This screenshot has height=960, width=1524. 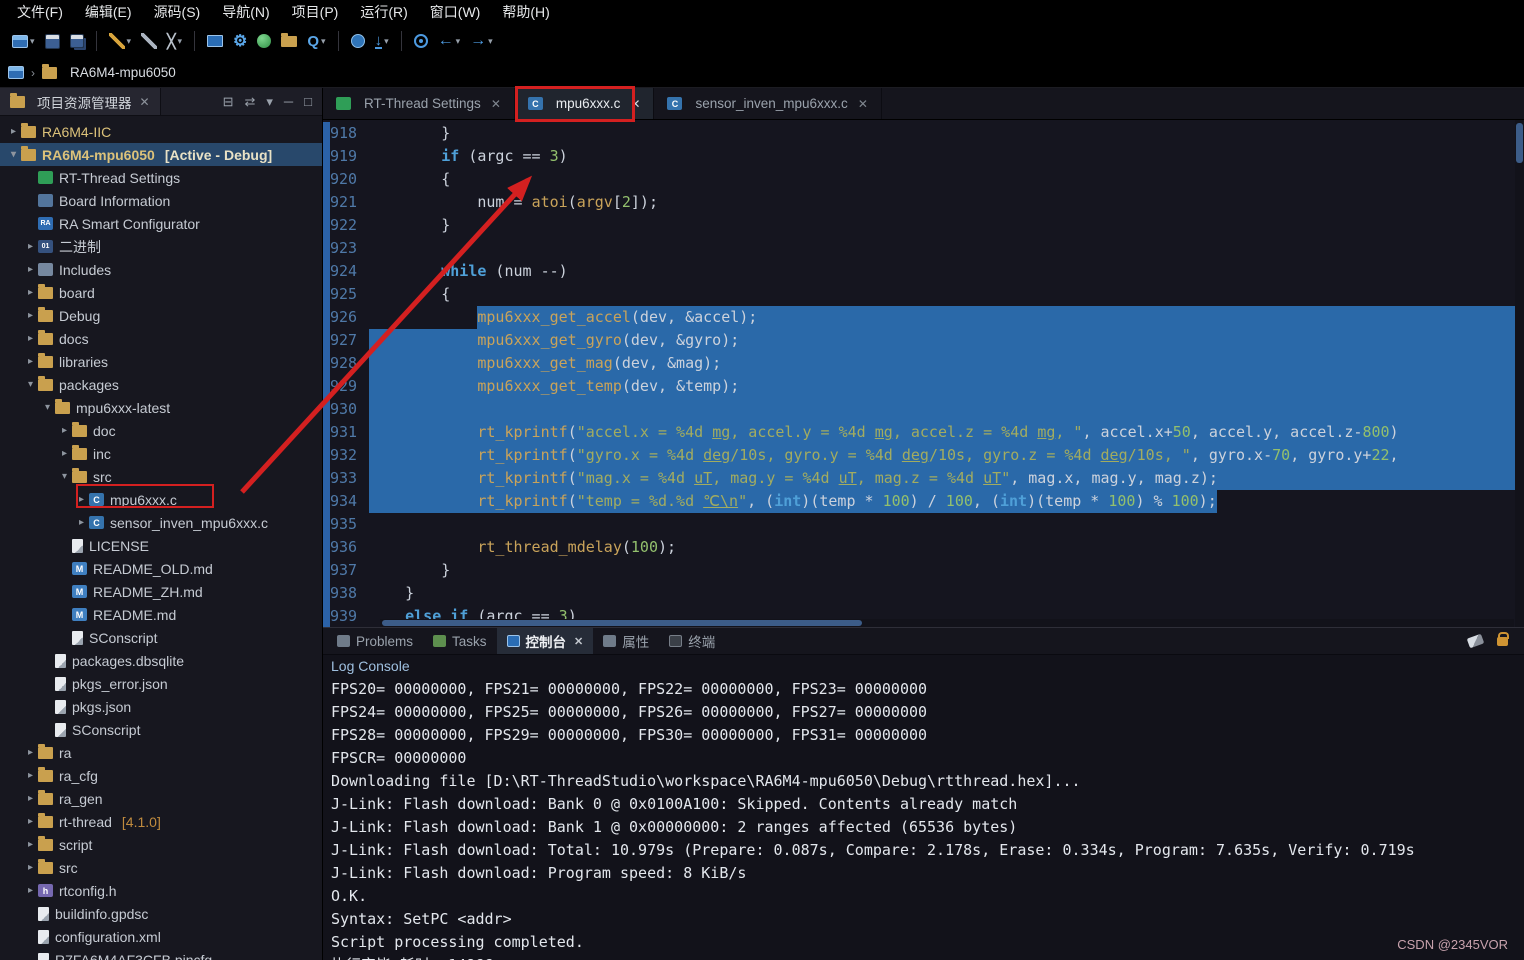 I want to click on scroll-lock-icon, so click(x=1503, y=638).